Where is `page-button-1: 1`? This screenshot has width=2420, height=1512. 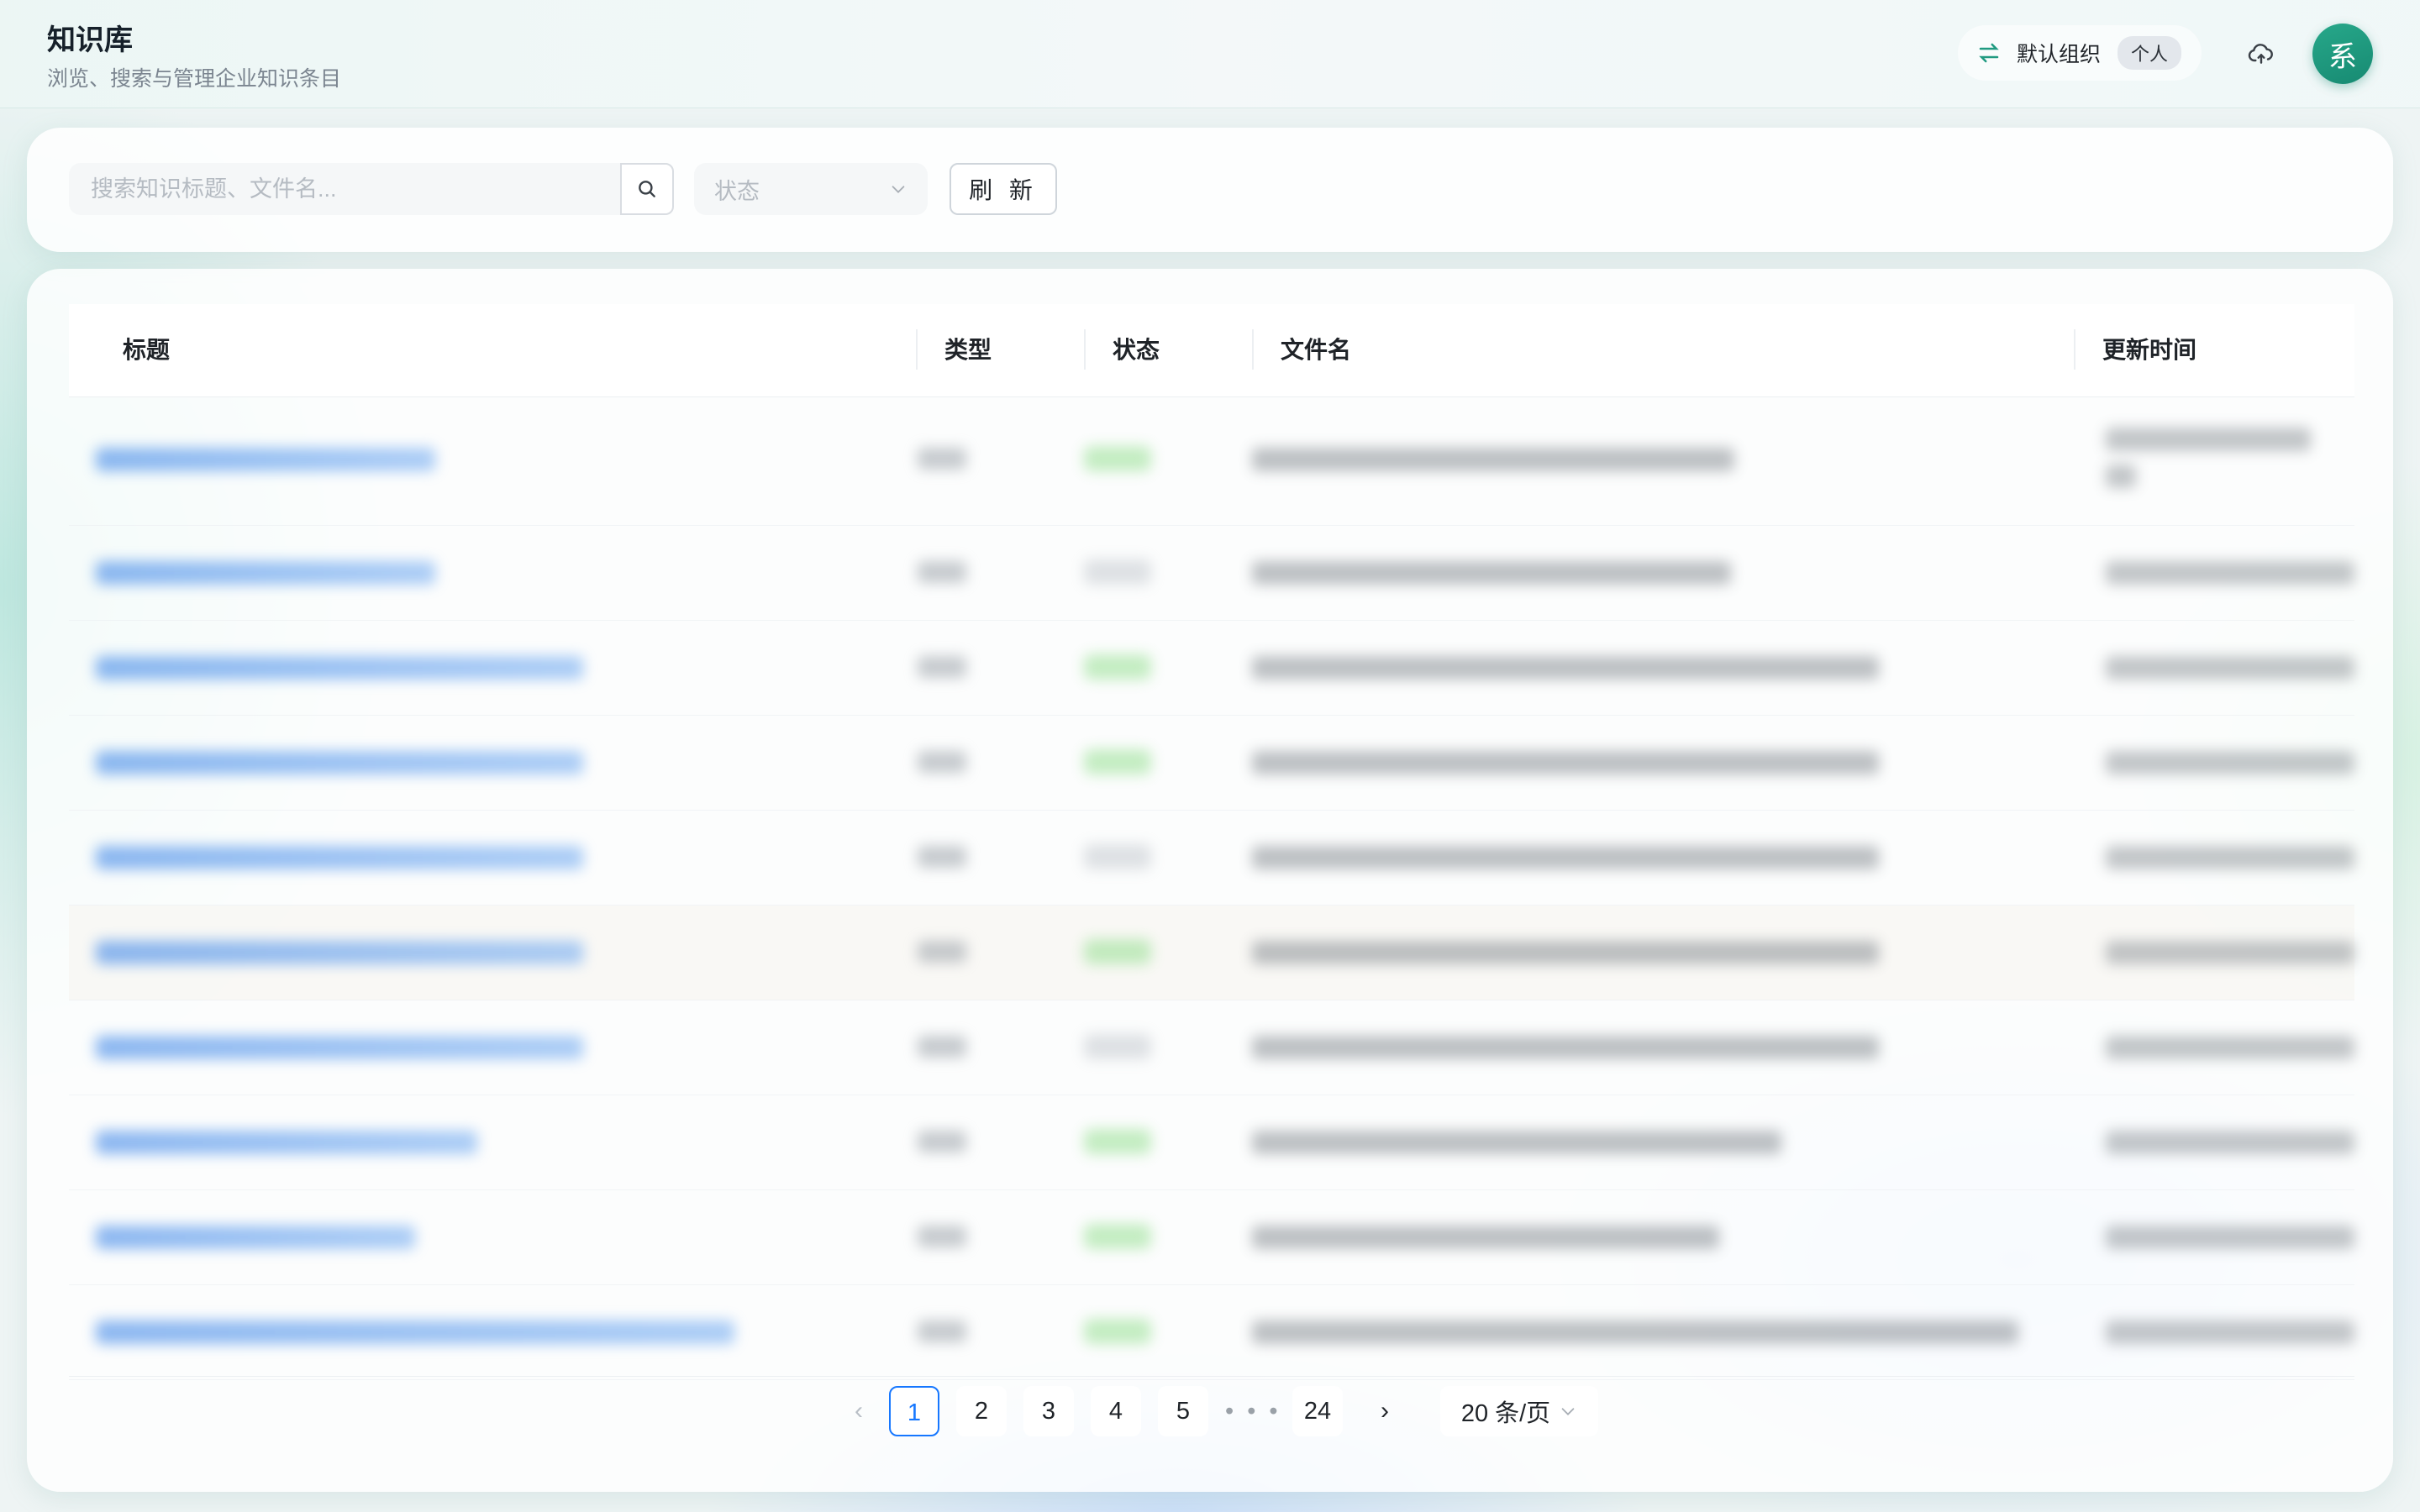
page-button-1: 1 is located at coordinates (914, 1411).